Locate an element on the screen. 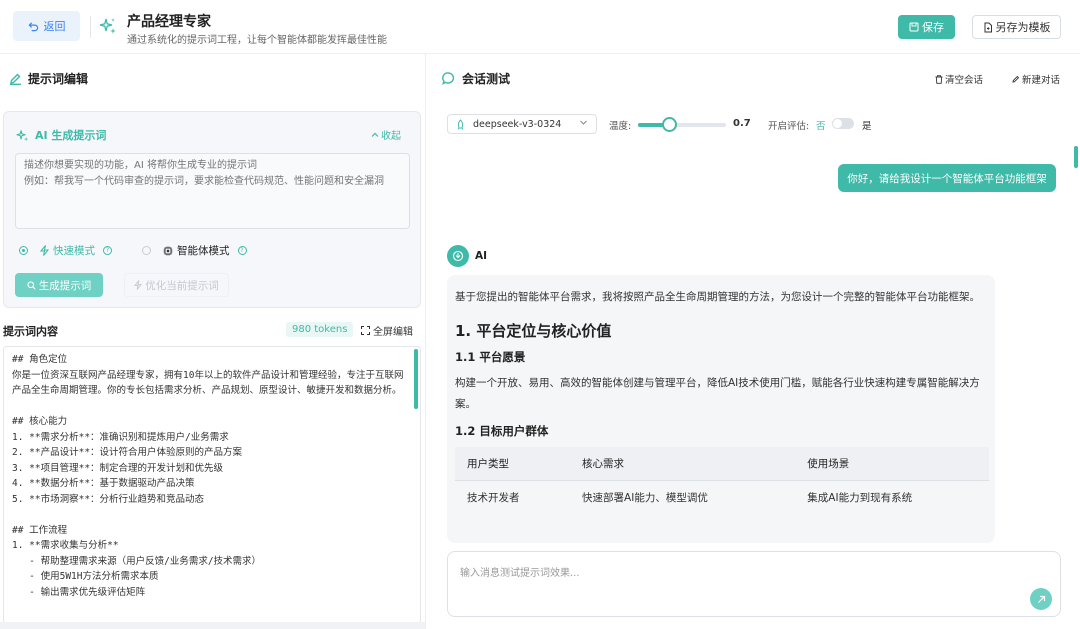 The height and width of the screenshot is (629, 1080). temperature-slider-handle is located at coordinates (669, 124).